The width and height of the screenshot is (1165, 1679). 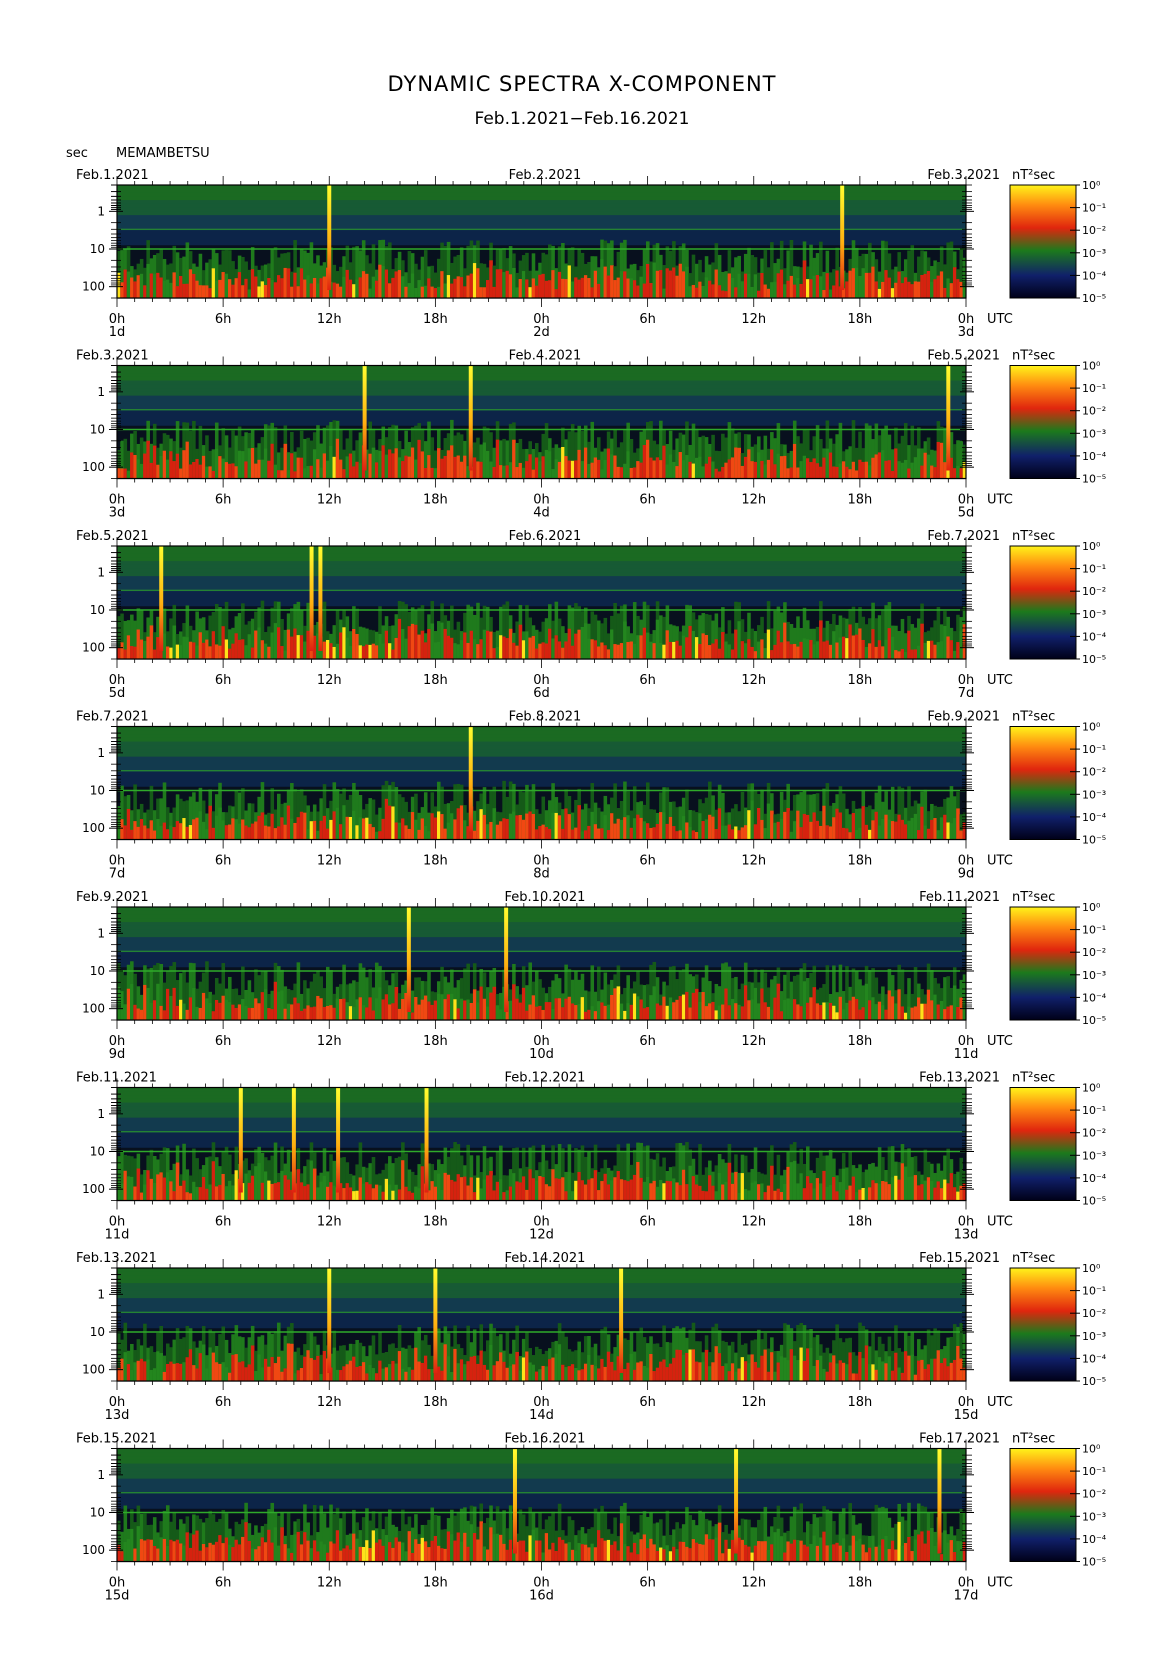 What do you see at coordinates (1094, 208) in the screenshot?
I see `colorbar-tick-label: 10⁻¹` at bounding box center [1094, 208].